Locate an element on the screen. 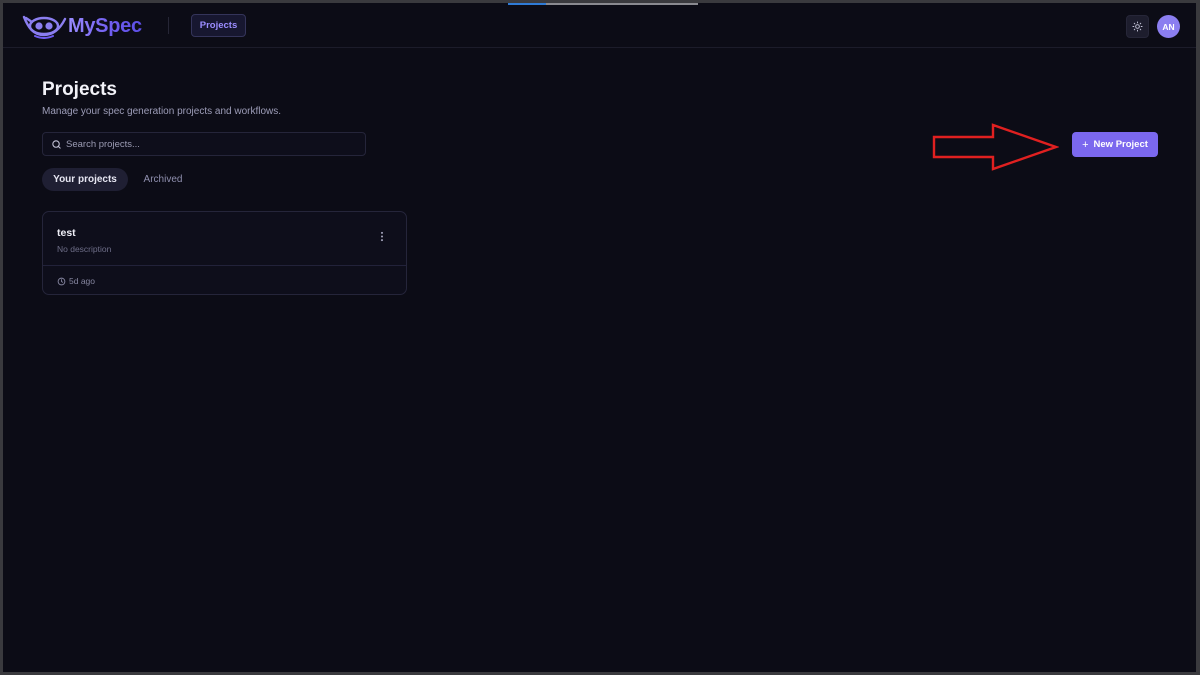 The width and height of the screenshot is (1200, 675). theme-toggle-button is located at coordinates (1137, 26).